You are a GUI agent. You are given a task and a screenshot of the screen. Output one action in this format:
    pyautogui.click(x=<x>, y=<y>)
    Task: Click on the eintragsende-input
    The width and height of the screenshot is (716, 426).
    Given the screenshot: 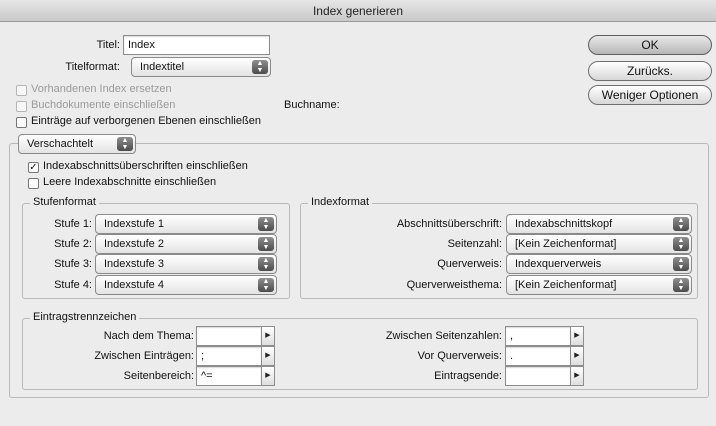 What is the action you would take?
    pyautogui.click(x=538, y=376)
    